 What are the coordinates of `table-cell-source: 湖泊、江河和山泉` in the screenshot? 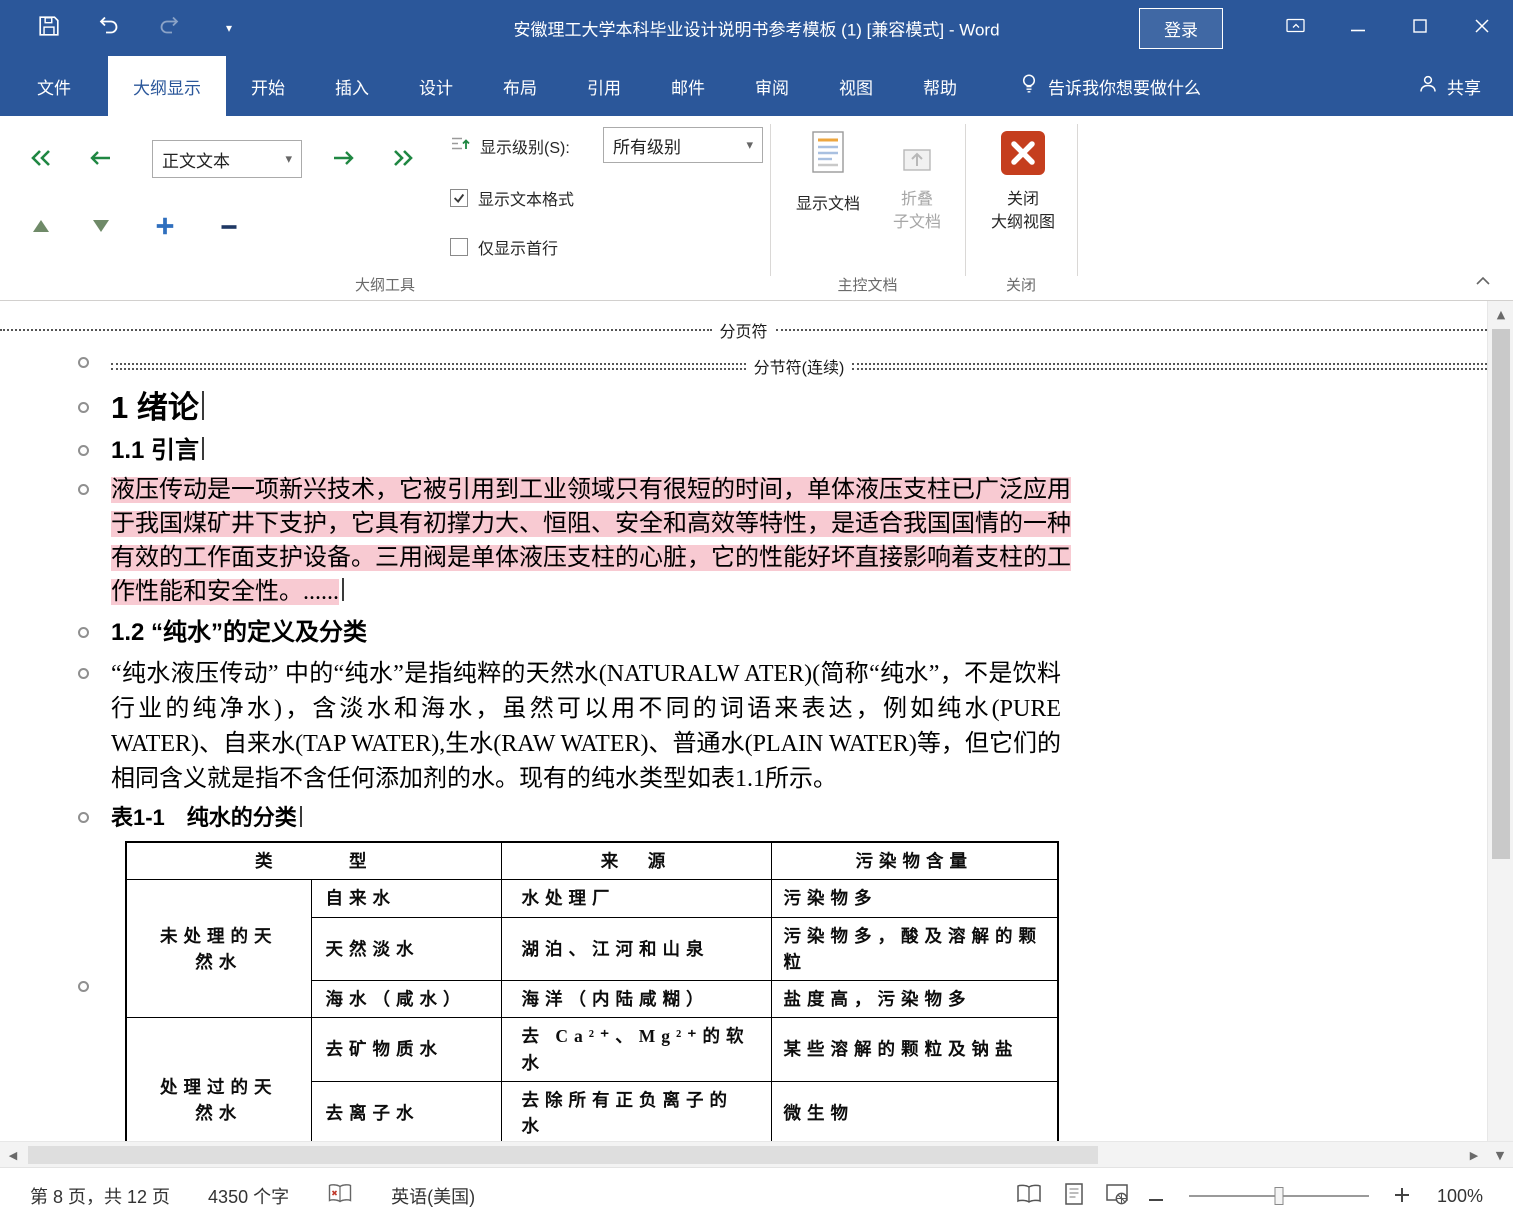 It's located at (636, 948).